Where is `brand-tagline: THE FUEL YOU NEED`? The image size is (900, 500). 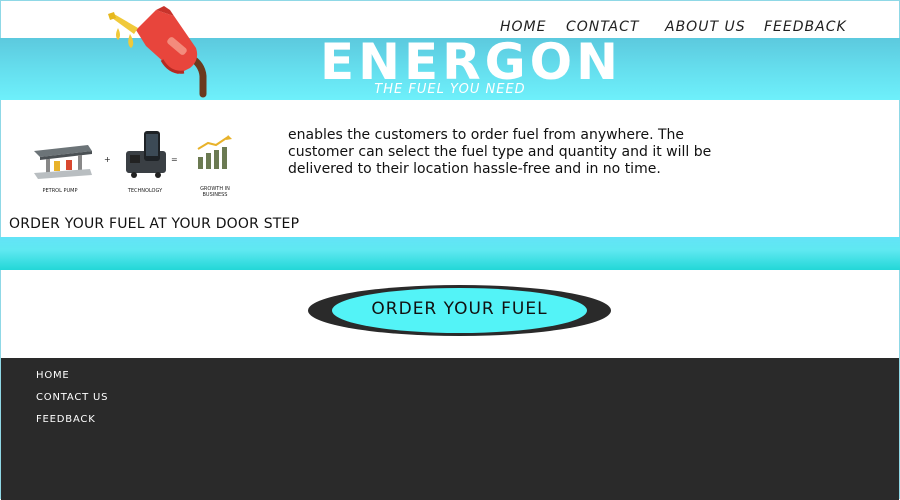
brand-tagline: THE FUEL YOU NEED is located at coordinates (450, 89).